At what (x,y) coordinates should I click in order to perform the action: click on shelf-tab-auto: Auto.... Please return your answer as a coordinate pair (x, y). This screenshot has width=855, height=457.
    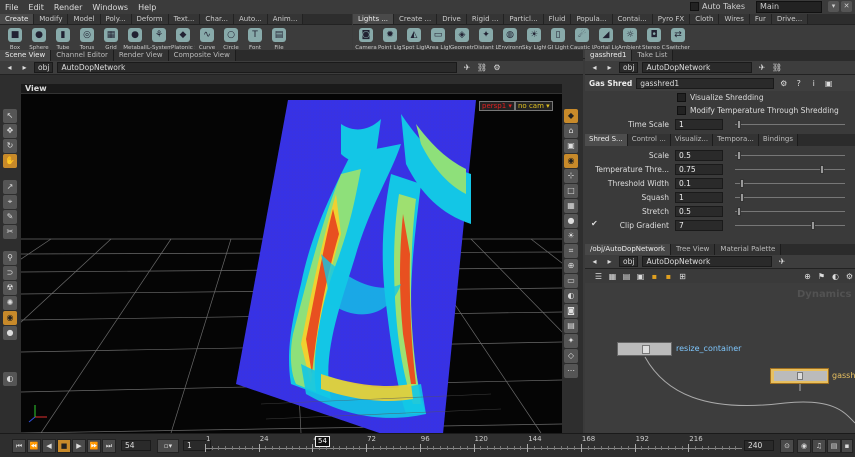
    Looking at the image, I should click on (250, 19).